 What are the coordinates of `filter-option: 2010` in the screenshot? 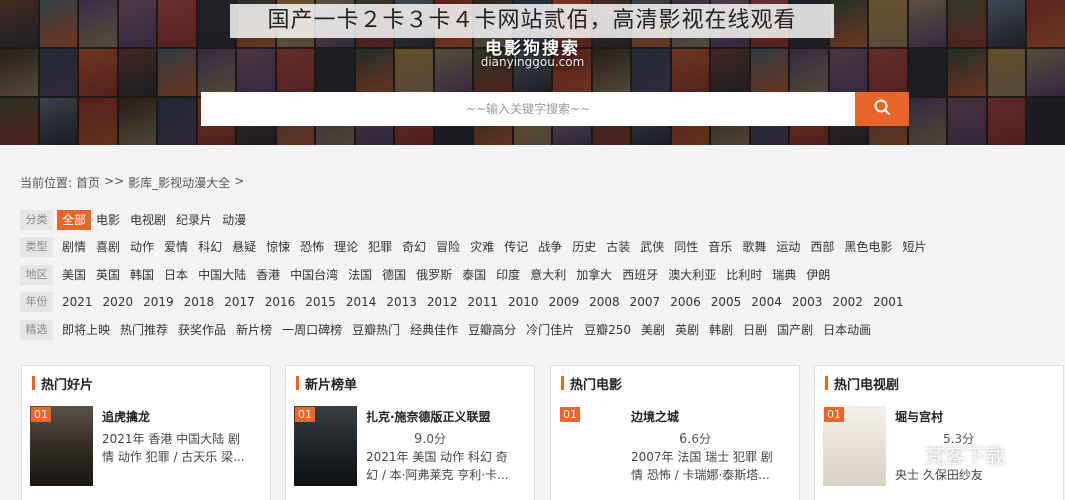 It's located at (523, 302).